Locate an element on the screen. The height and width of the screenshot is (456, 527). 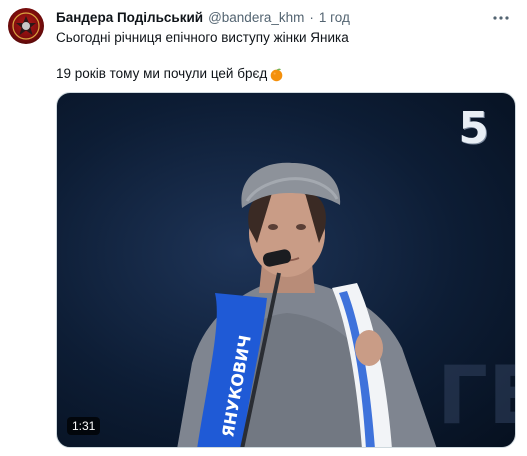
channel-logo: 5 is located at coordinates (473, 128).